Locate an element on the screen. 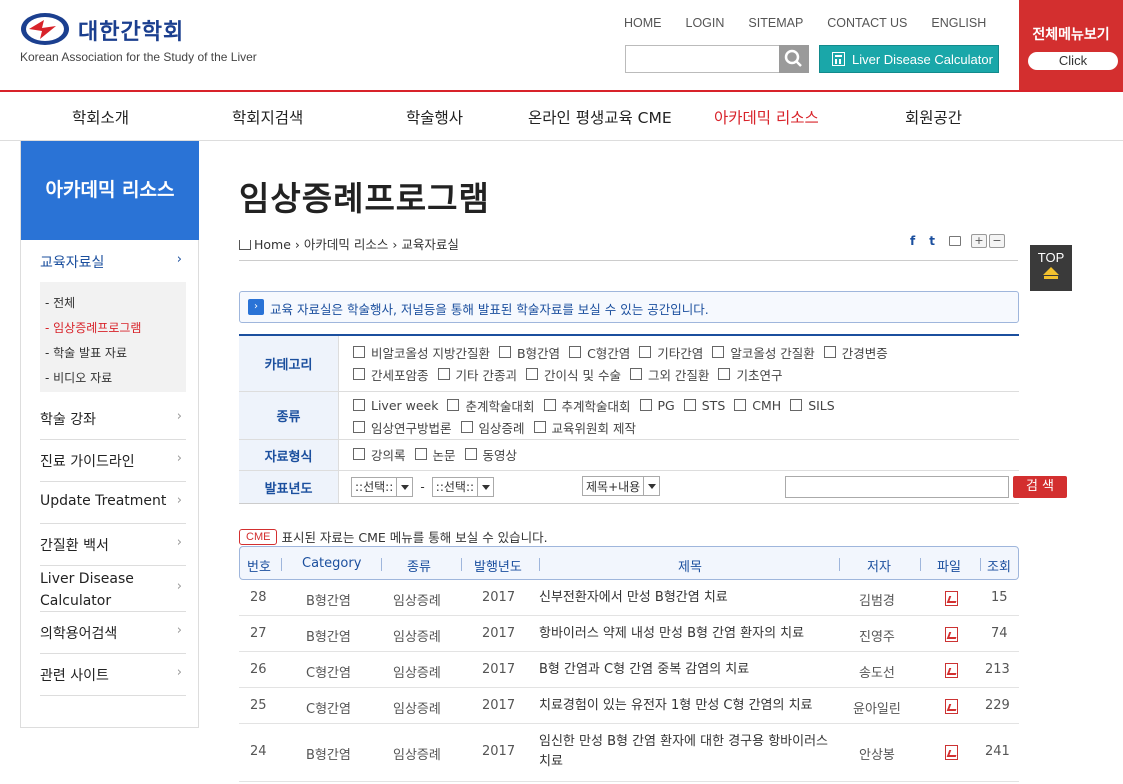  topnav-english: ENGLISH is located at coordinates (958, 23).